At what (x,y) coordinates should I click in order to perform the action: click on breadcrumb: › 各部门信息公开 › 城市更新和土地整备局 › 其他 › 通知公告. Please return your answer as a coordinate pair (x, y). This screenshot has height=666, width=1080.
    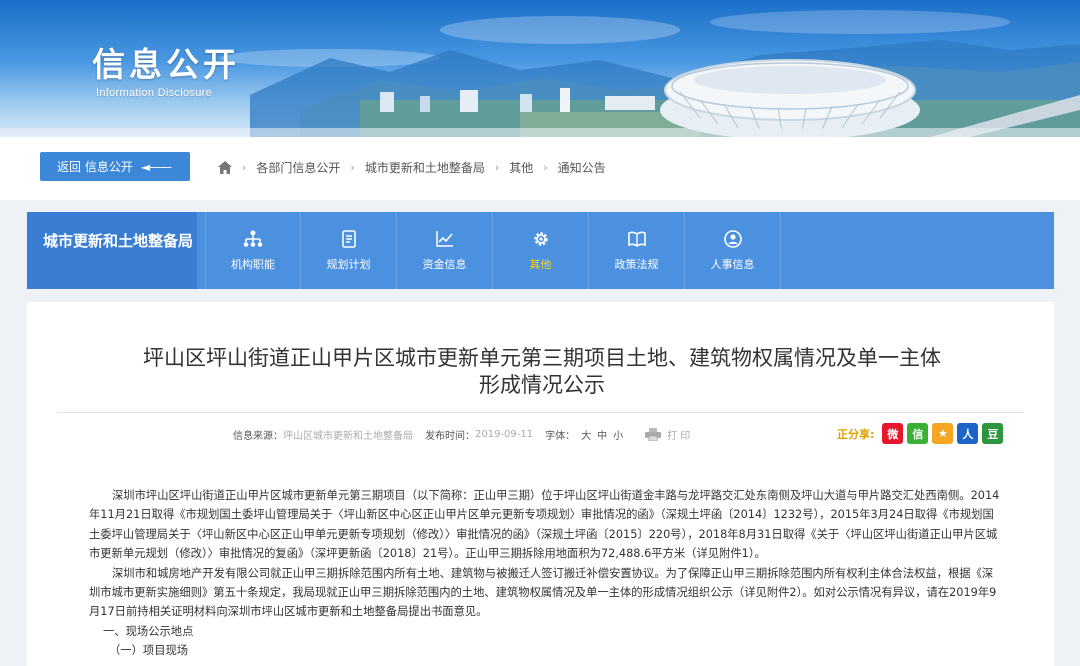
    Looking at the image, I should click on (412, 167).